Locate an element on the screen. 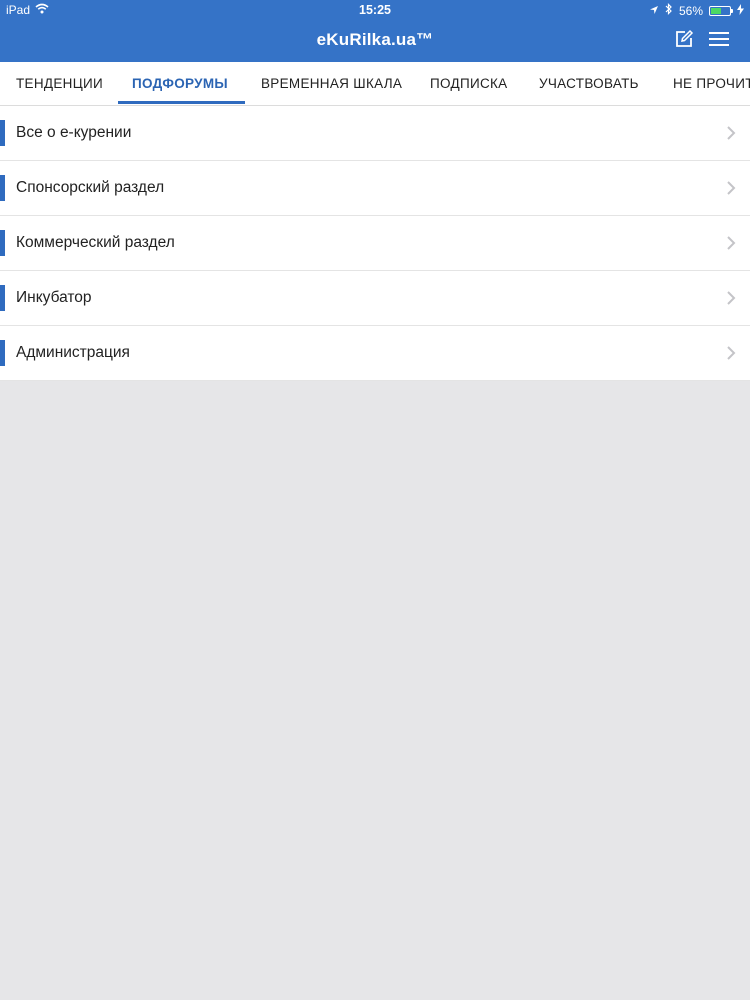 The image size is (750, 1000). tab-timeline: ВРЕМЕННАЯ ШКАЛА is located at coordinates (331, 83).